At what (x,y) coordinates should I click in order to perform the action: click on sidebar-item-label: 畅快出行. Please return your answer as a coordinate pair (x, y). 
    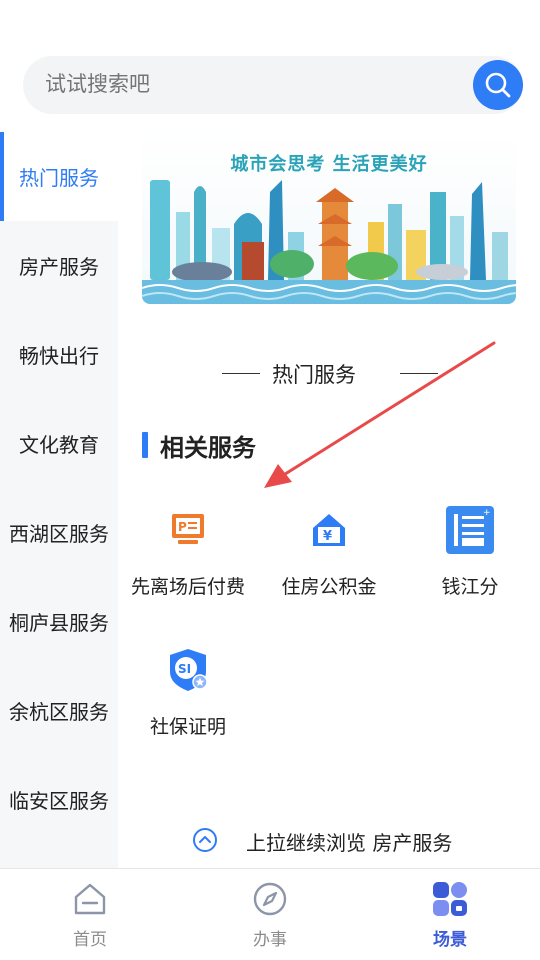
    Looking at the image, I should click on (59, 356).